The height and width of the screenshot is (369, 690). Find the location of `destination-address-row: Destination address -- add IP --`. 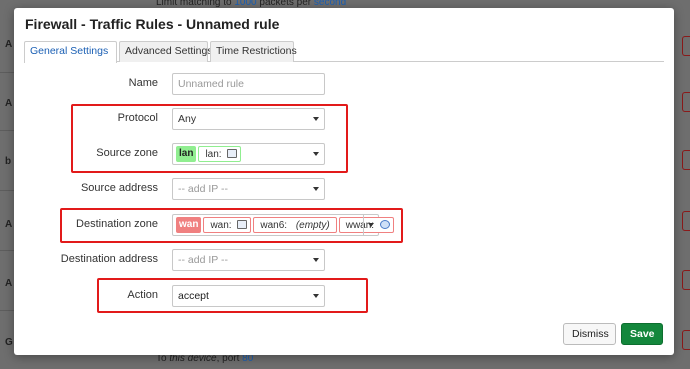

destination-address-row: Destination address -- add IP -- is located at coordinates (344, 260).